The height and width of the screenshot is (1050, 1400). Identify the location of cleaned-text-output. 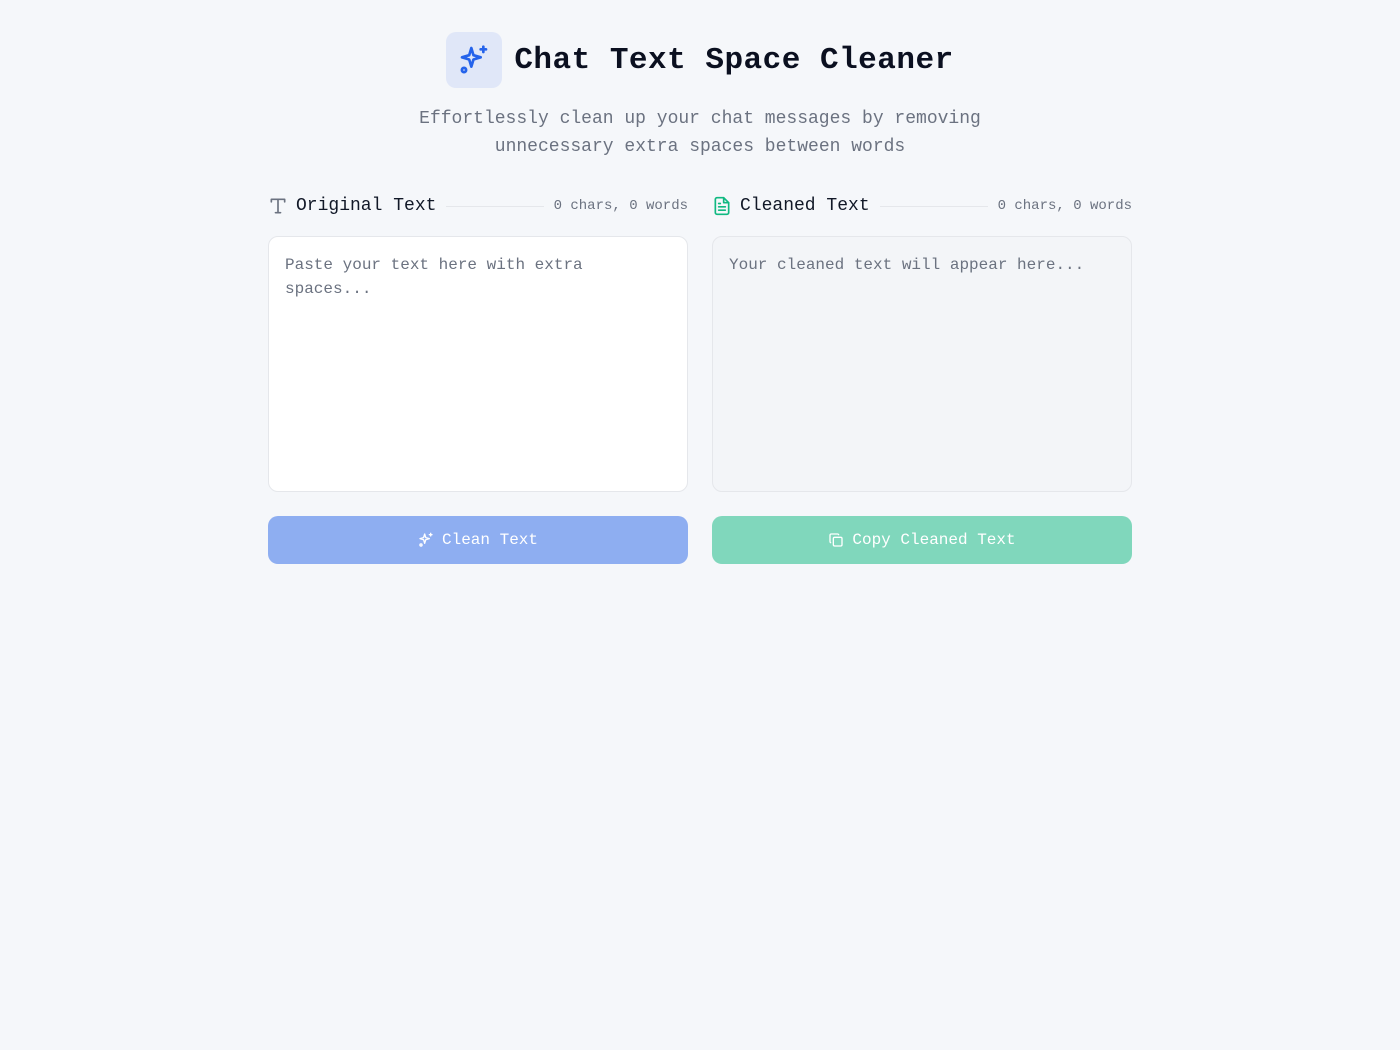
(922, 364).